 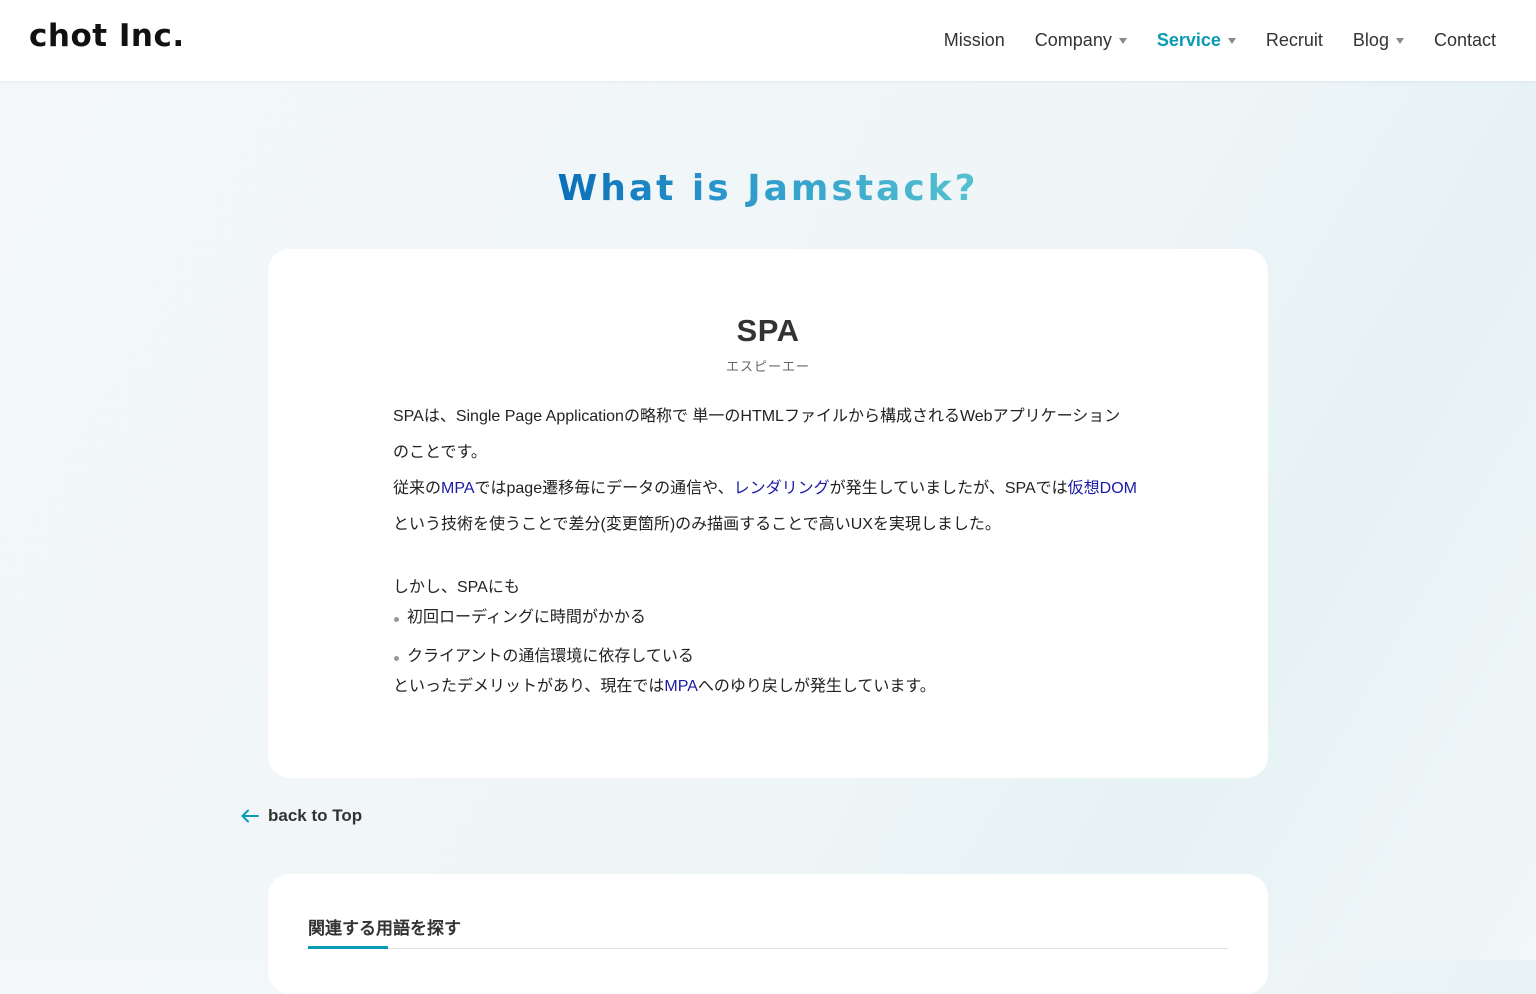 I want to click on term-reading: エスピーエー, so click(x=767, y=366).